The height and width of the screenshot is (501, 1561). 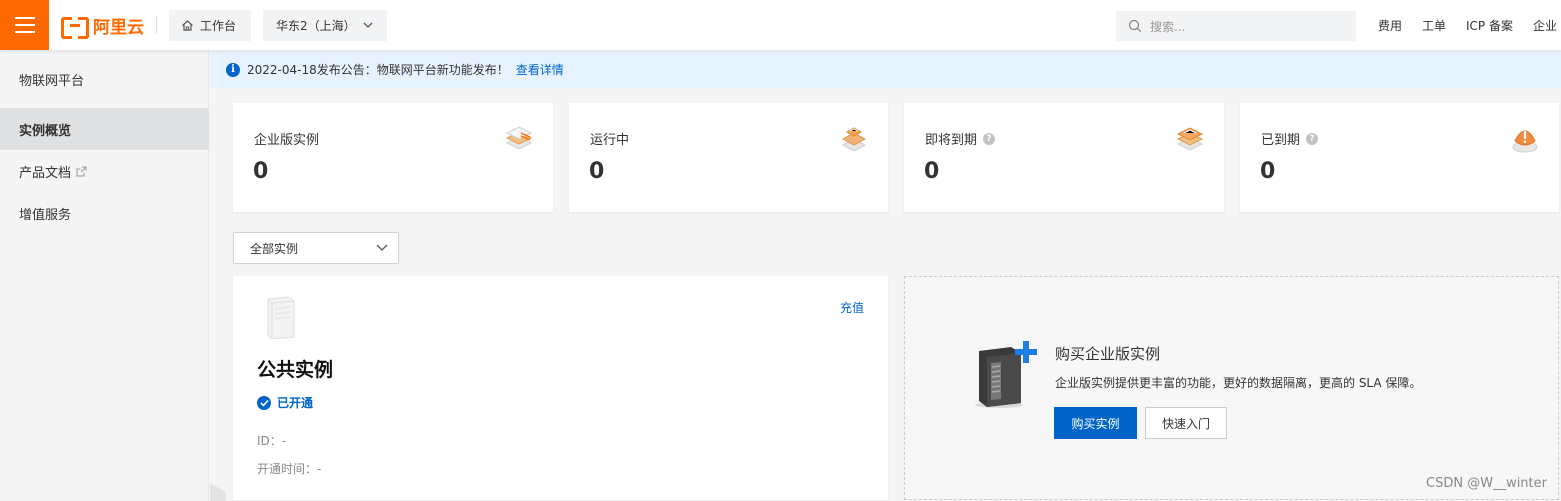 I want to click on buy-card-title: 购买企业版实例, so click(x=1108, y=354).